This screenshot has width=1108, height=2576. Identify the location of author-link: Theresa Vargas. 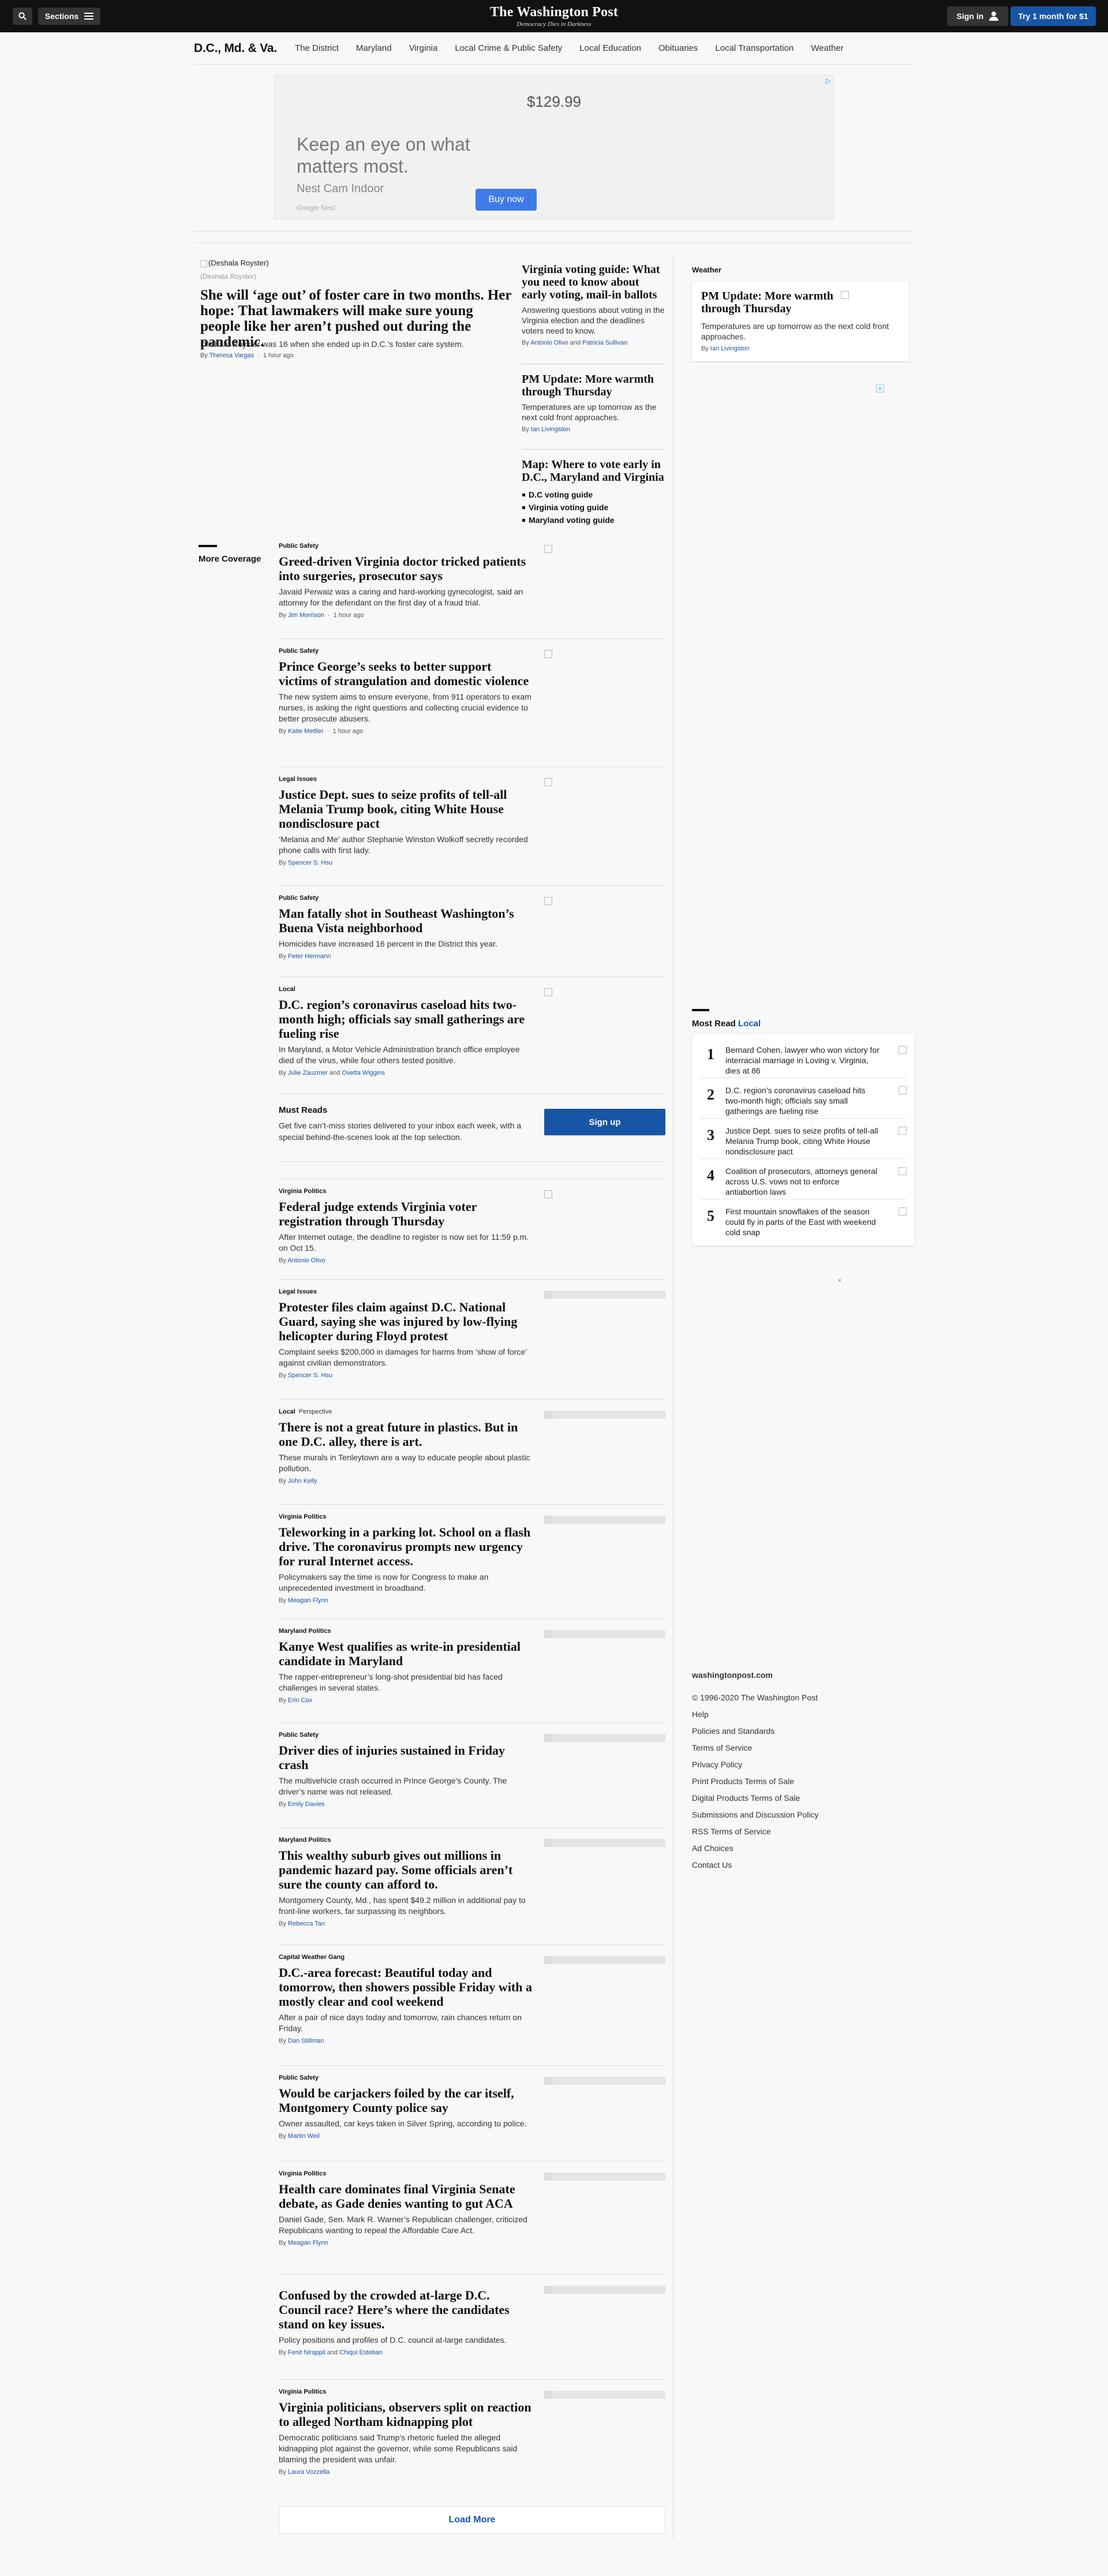
(231, 355).